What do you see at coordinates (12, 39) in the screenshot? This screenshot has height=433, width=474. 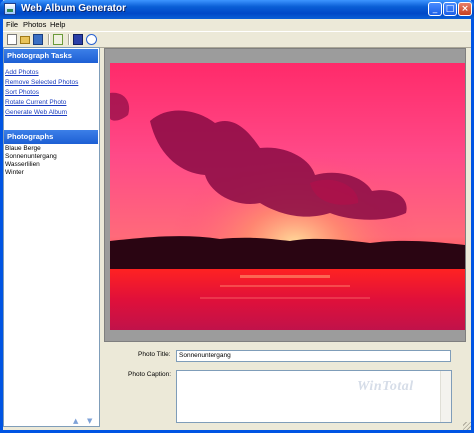 I see `new-document-icon` at bounding box center [12, 39].